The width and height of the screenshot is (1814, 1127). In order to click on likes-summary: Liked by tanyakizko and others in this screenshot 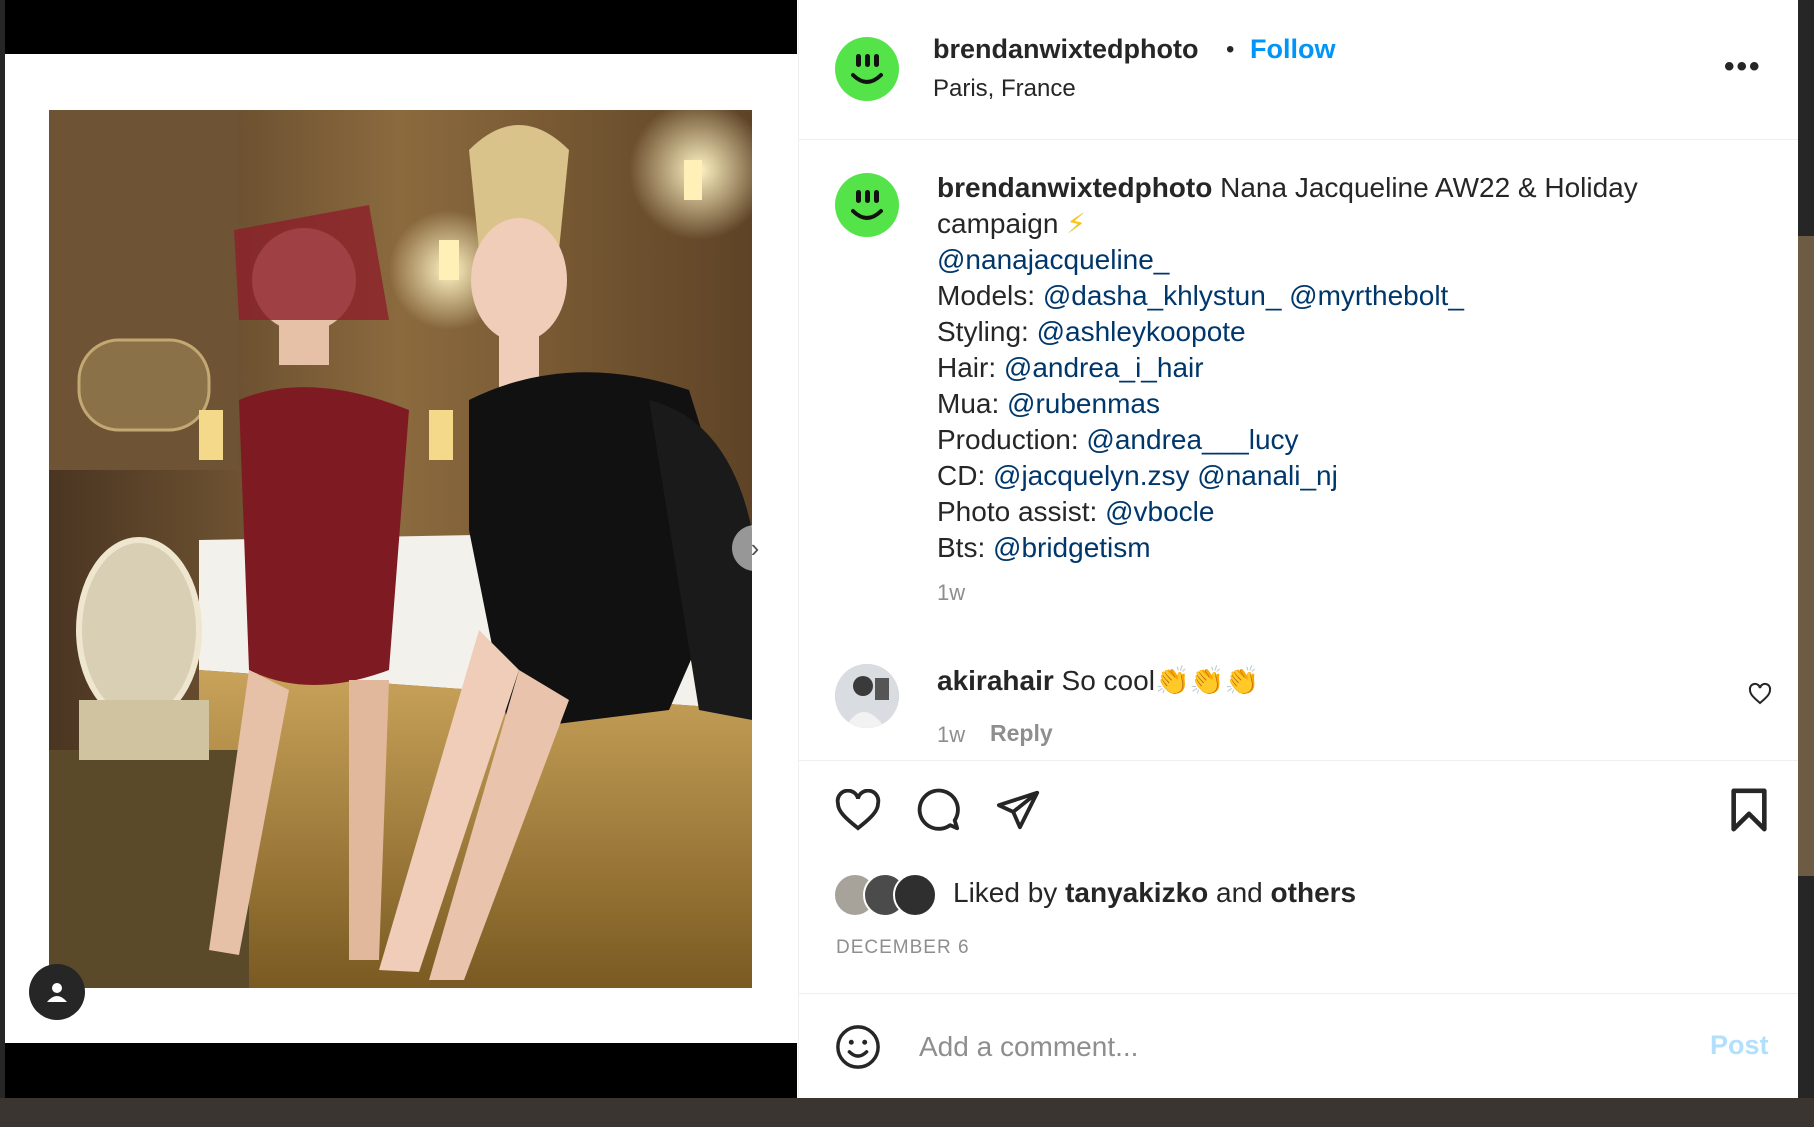, I will do `click(1154, 893)`.